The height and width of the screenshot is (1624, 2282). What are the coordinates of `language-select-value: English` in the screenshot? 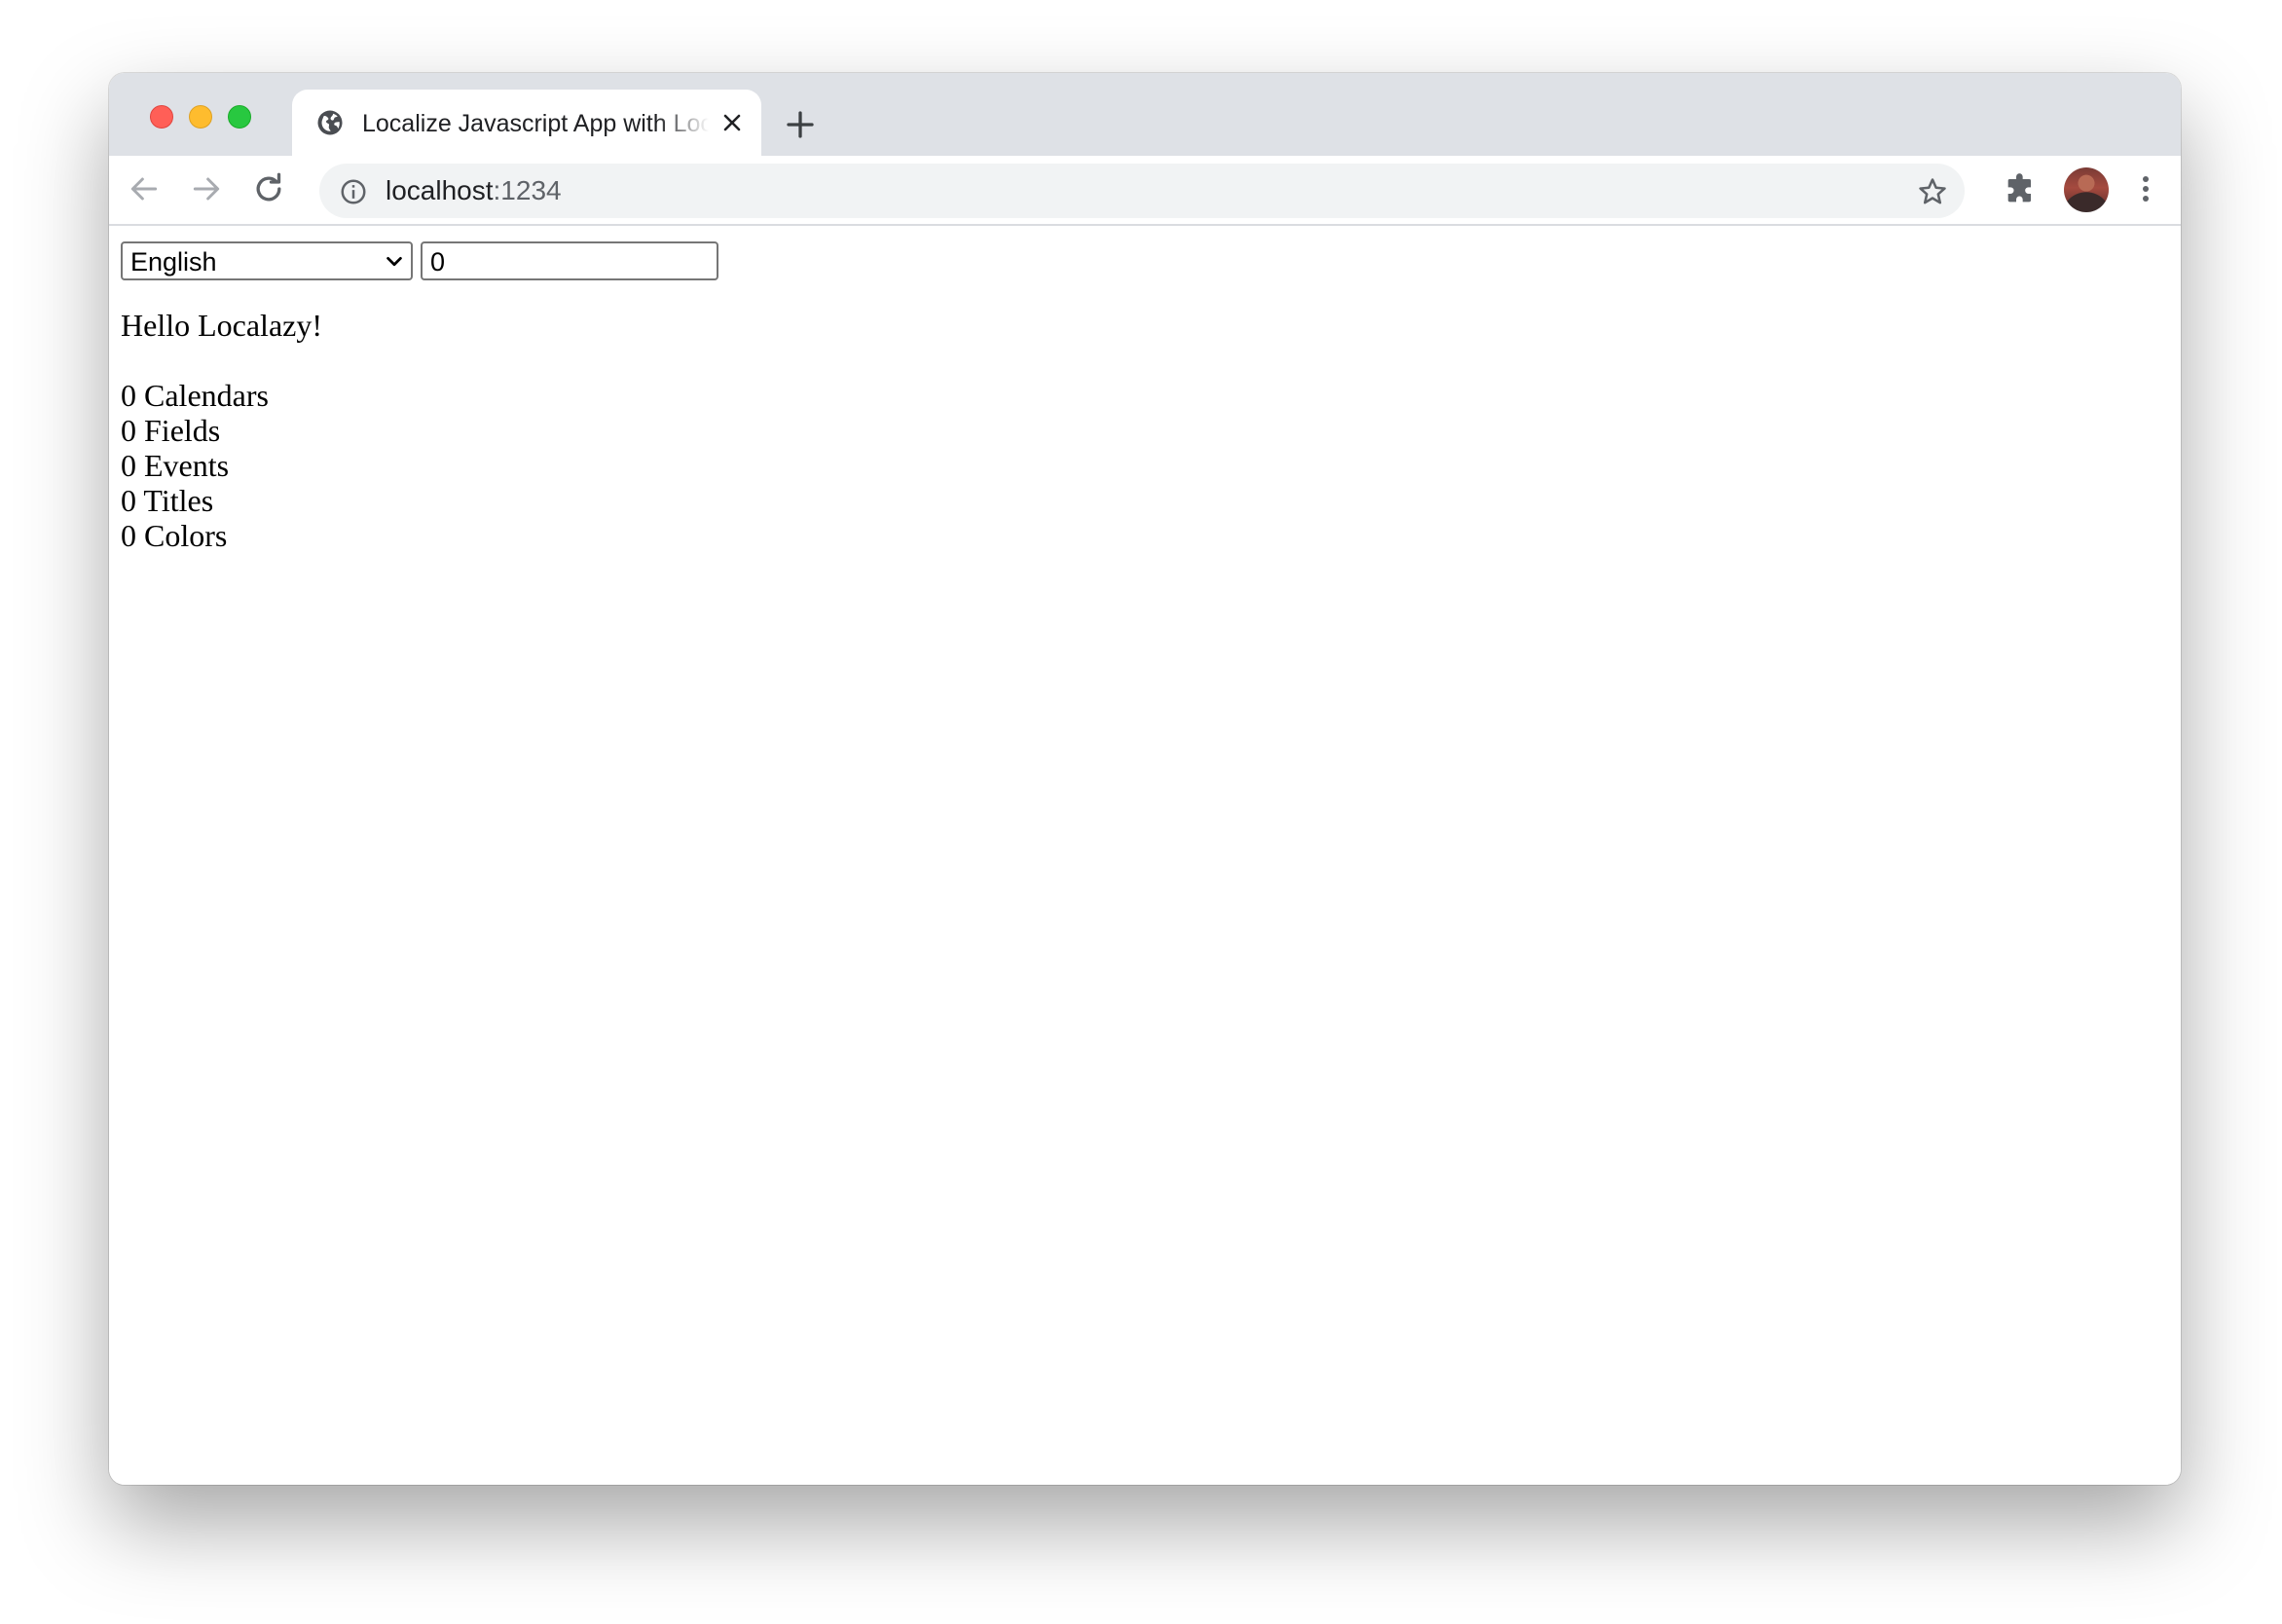 It's located at (173, 262).